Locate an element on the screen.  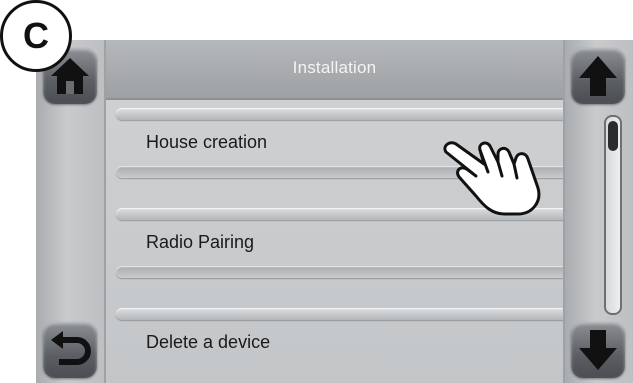
step-badge-label: C is located at coordinates (36, 35).